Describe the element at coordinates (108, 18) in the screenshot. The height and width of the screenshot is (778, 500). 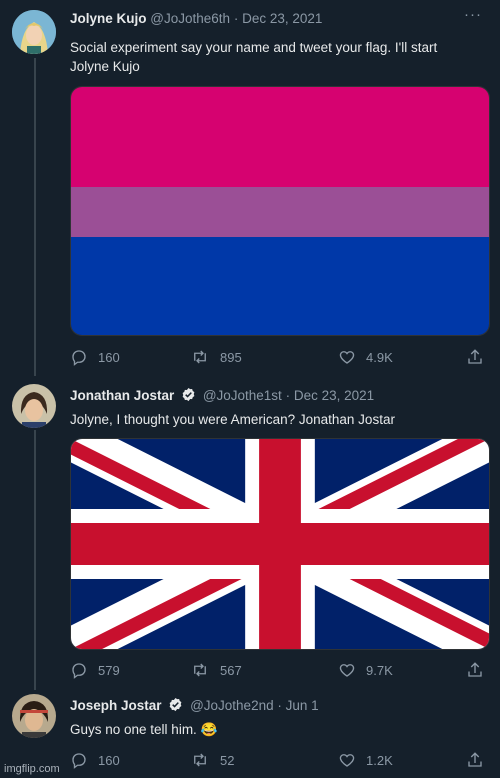
I see `display-name: Jolyne Kujo` at that location.